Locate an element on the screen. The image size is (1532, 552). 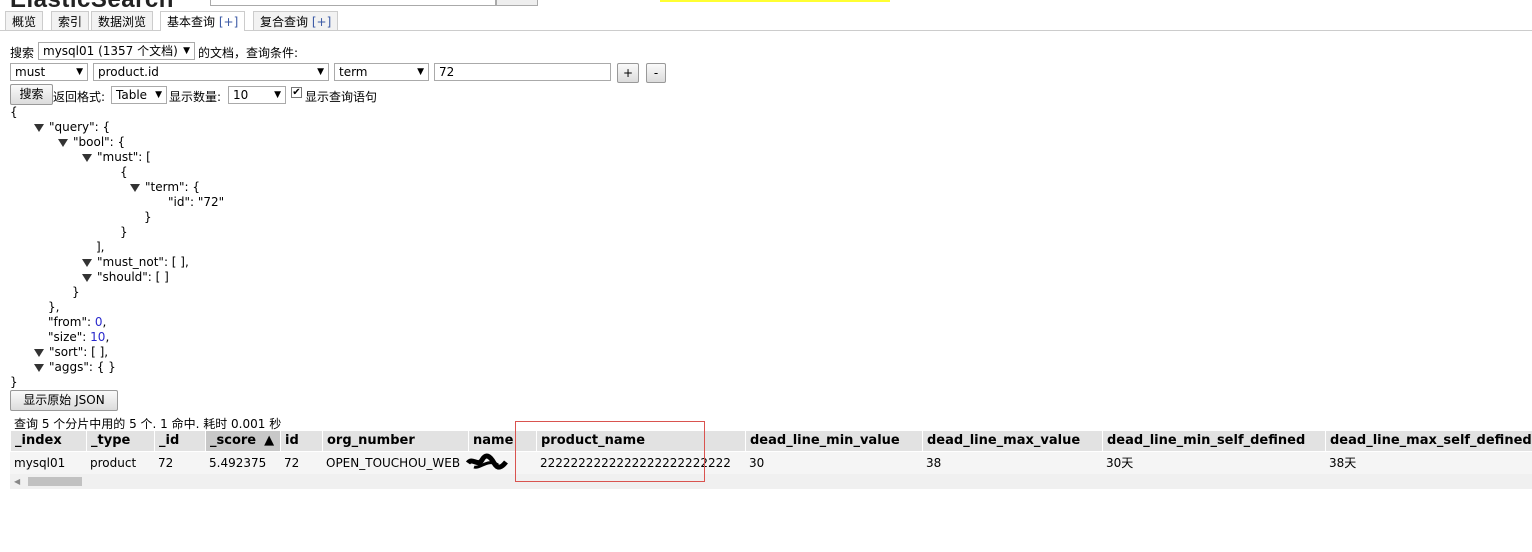
json-line: "from": 0, is located at coordinates (77, 322).